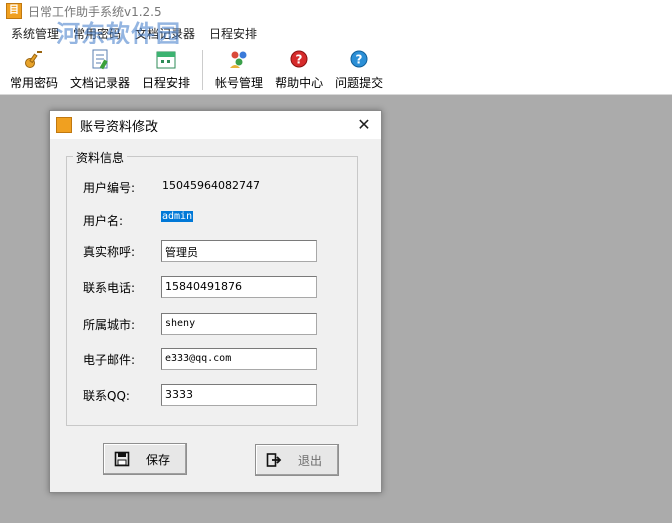  I want to click on email-label: 电子邮件:, so click(109, 360).